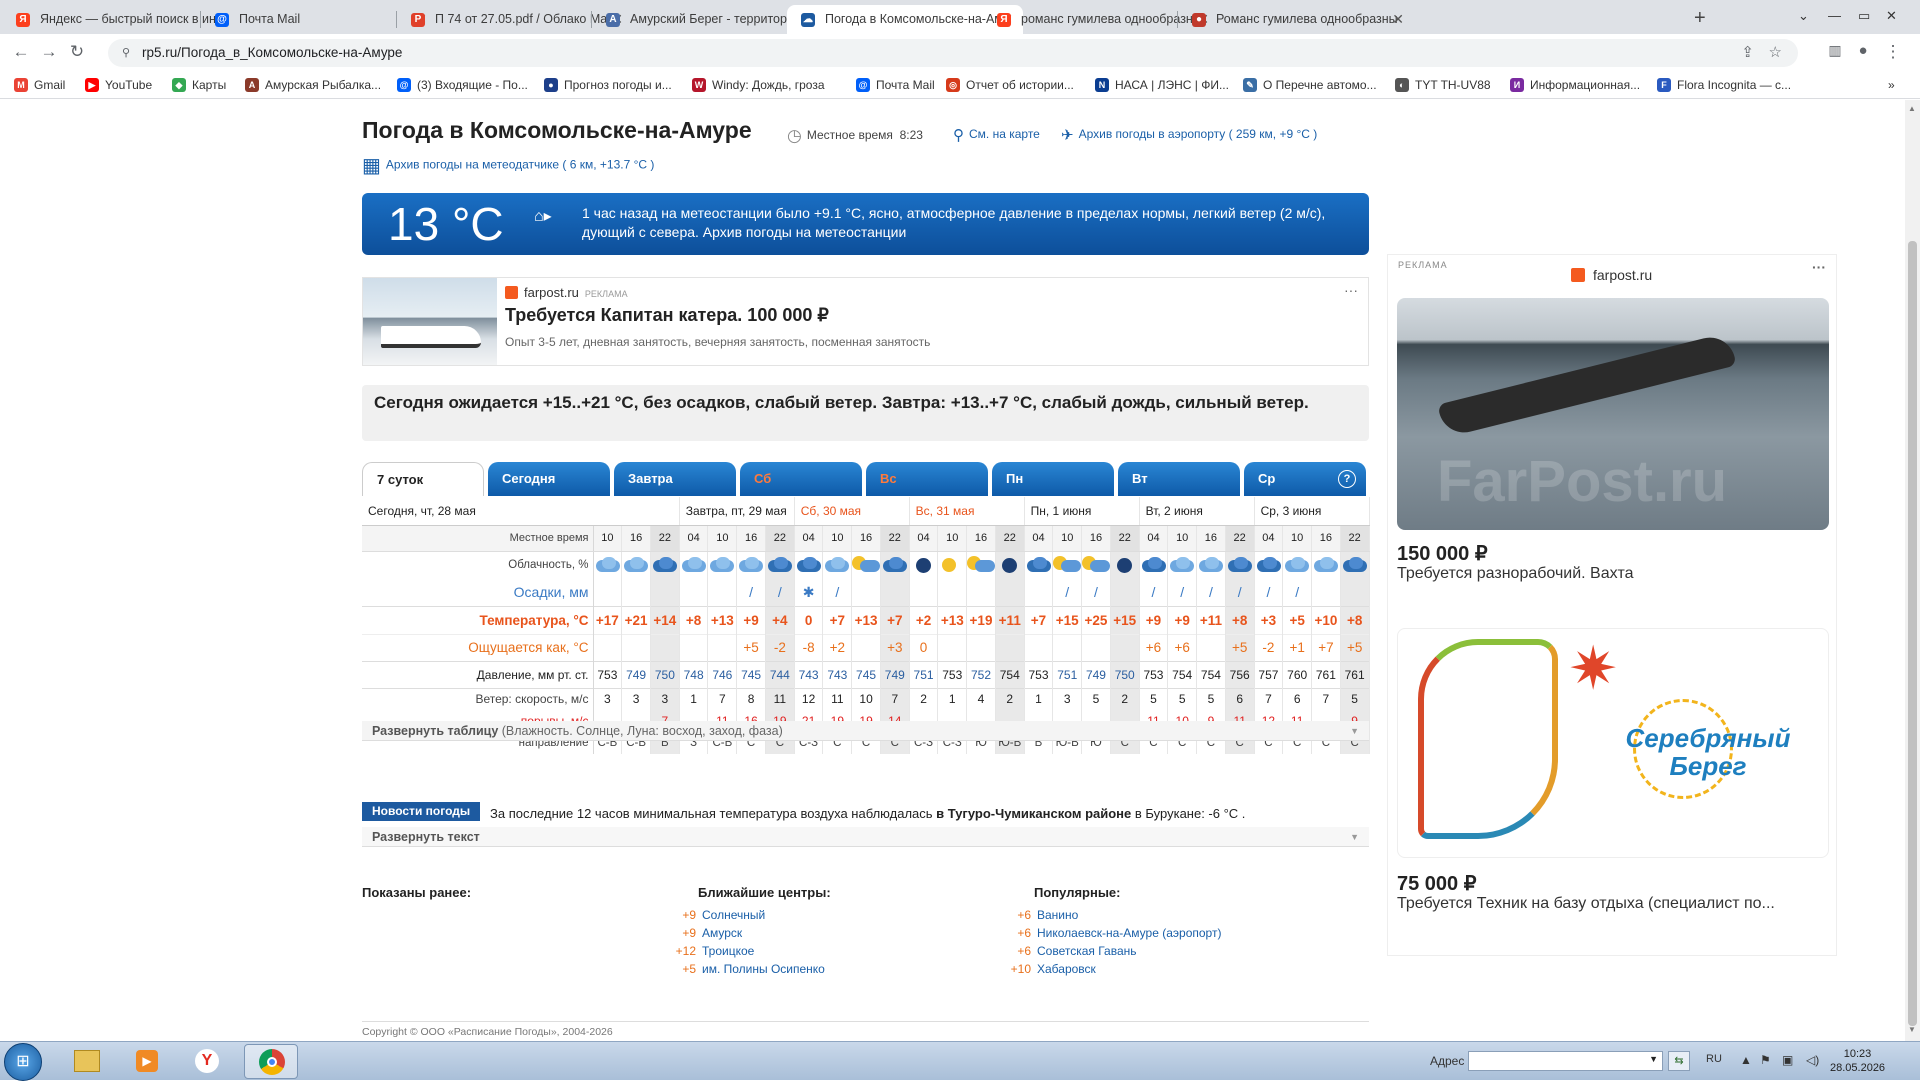 The width and height of the screenshot is (1920, 1081). What do you see at coordinates (927, 479) in the screenshot?
I see `day-tab: Вс` at bounding box center [927, 479].